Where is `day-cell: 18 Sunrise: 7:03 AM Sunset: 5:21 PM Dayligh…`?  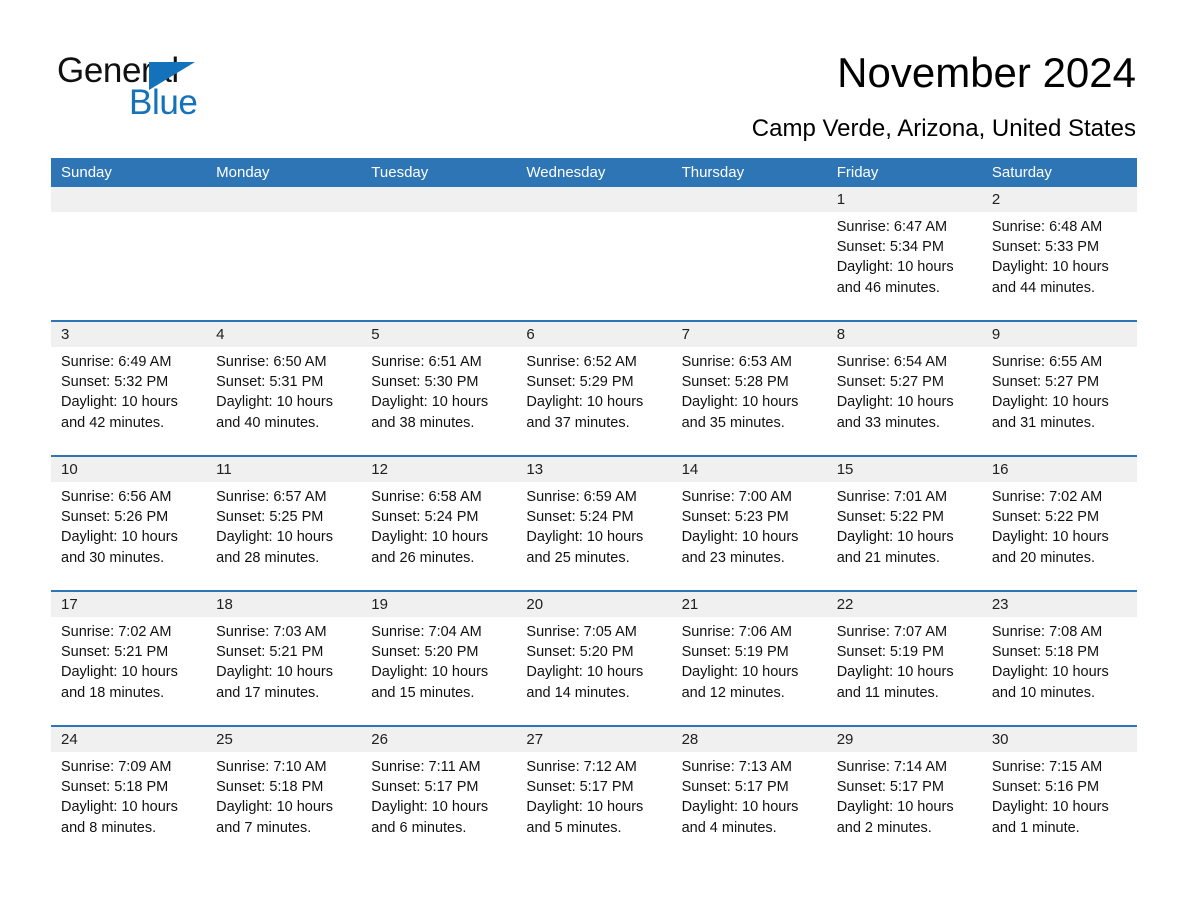 day-cell: 18 Sunrise: 7:03 AM Sunset: 5:21 PM Dayligh… is located at coordinates (284, 658).